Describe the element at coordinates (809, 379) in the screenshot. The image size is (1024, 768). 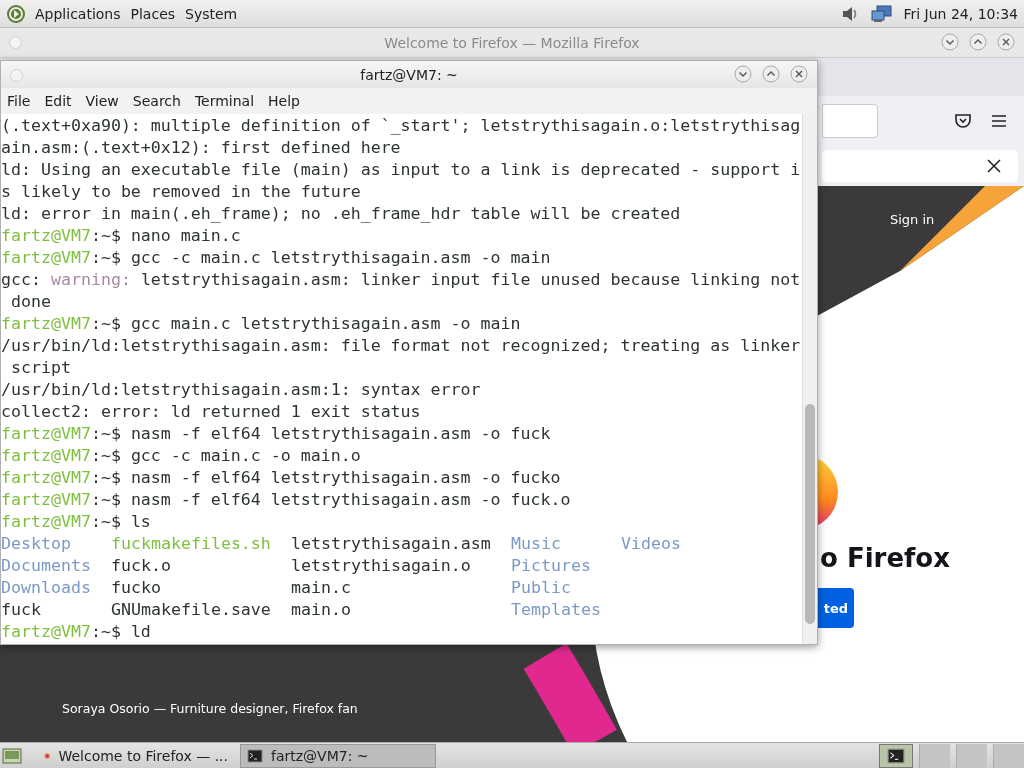
I see `scrollbar` at that location.